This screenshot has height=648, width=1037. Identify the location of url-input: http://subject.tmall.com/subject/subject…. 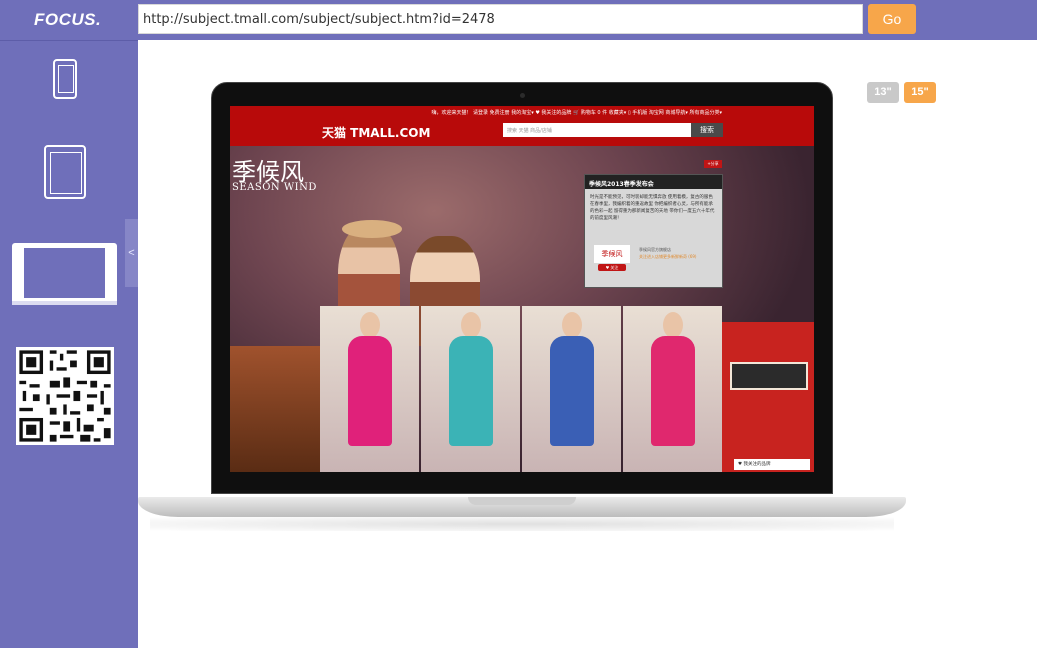
(500, 19).